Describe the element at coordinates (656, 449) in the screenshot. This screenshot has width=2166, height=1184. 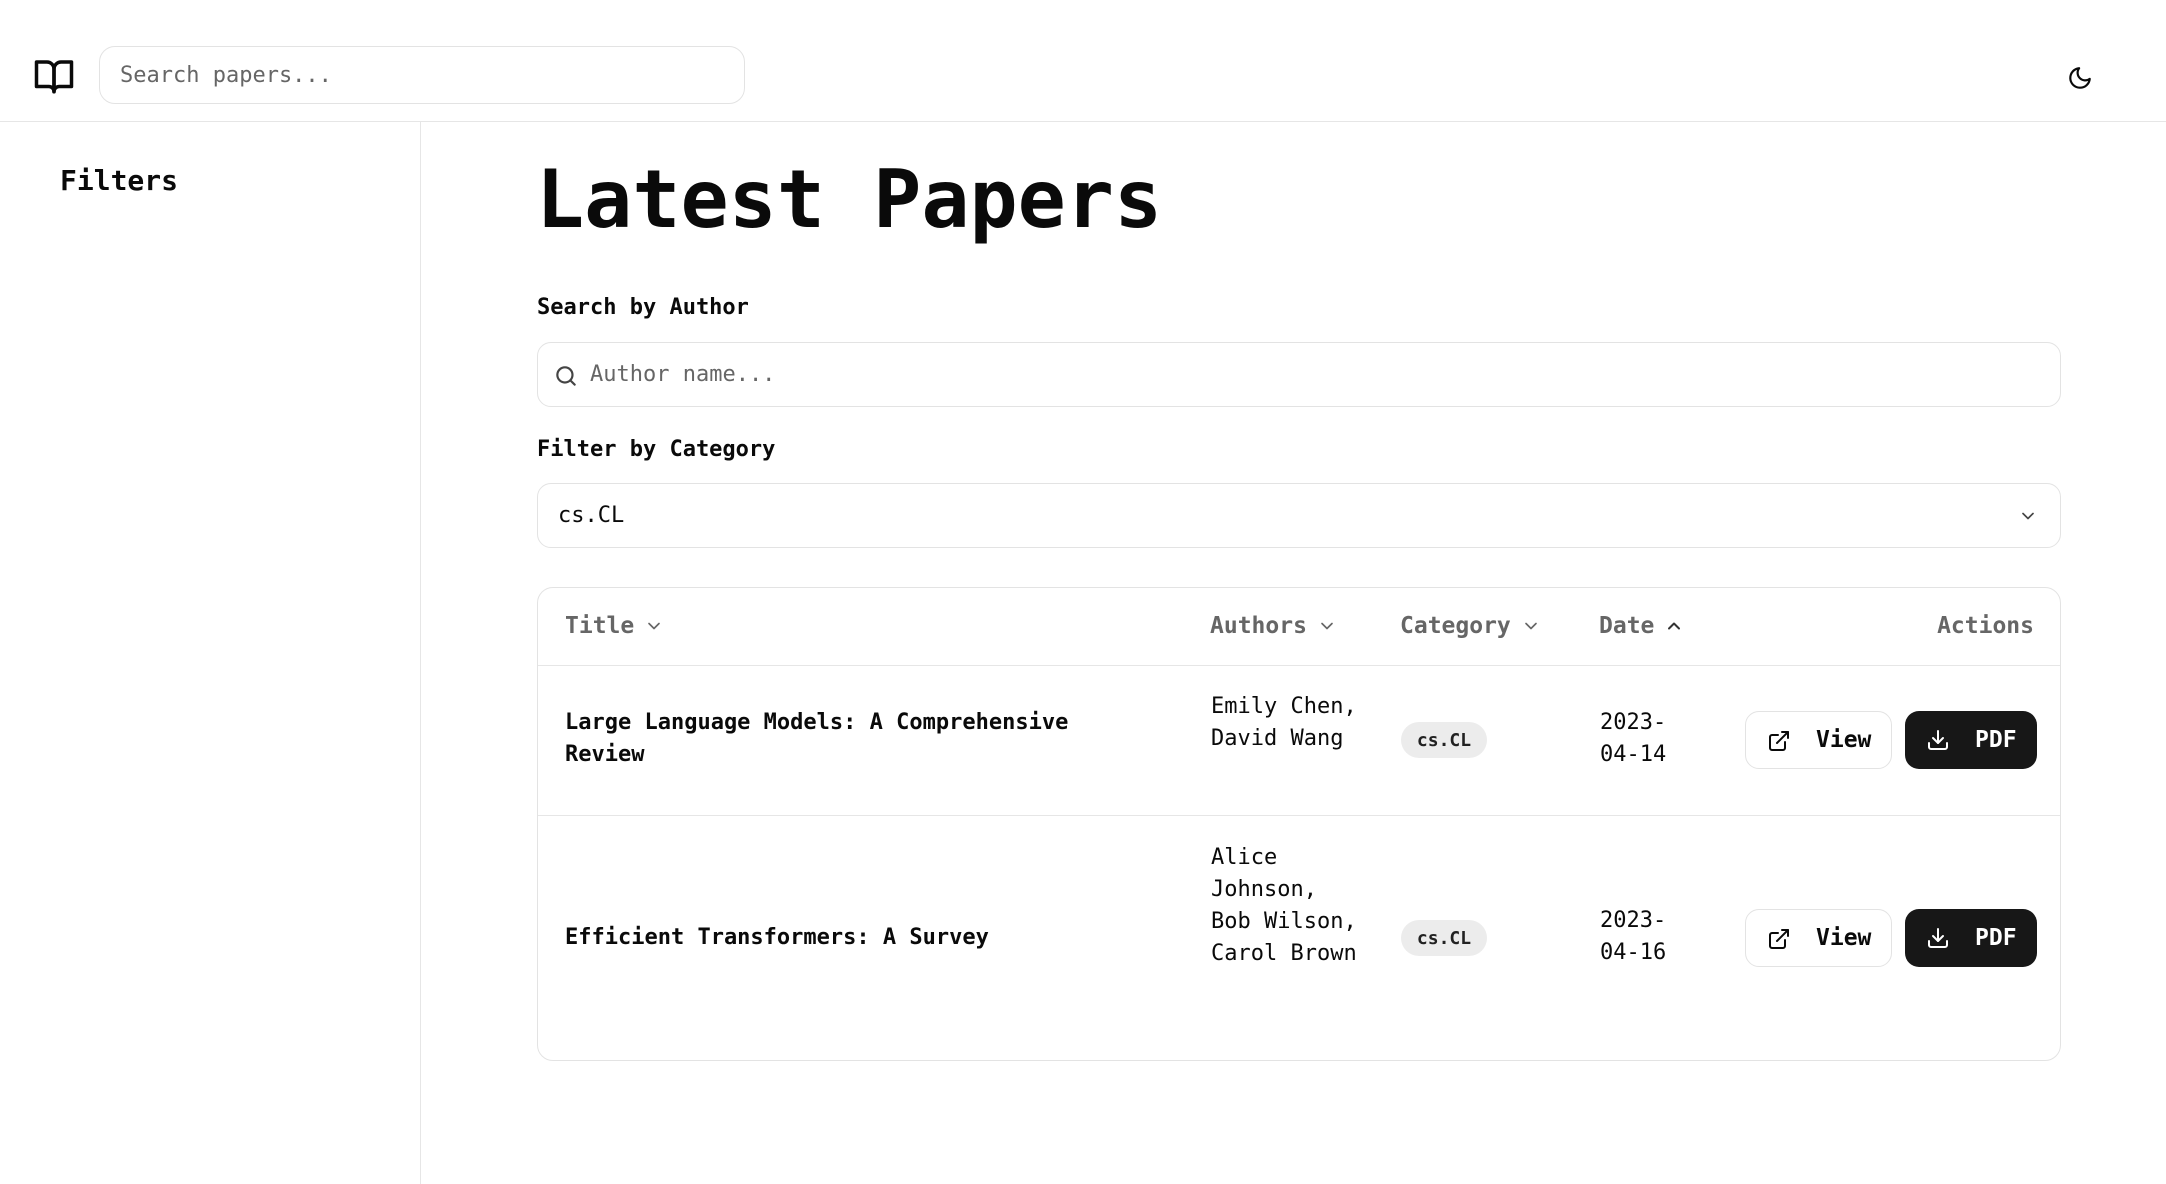
I see `category-filter-label: Filter by Category` at that location.